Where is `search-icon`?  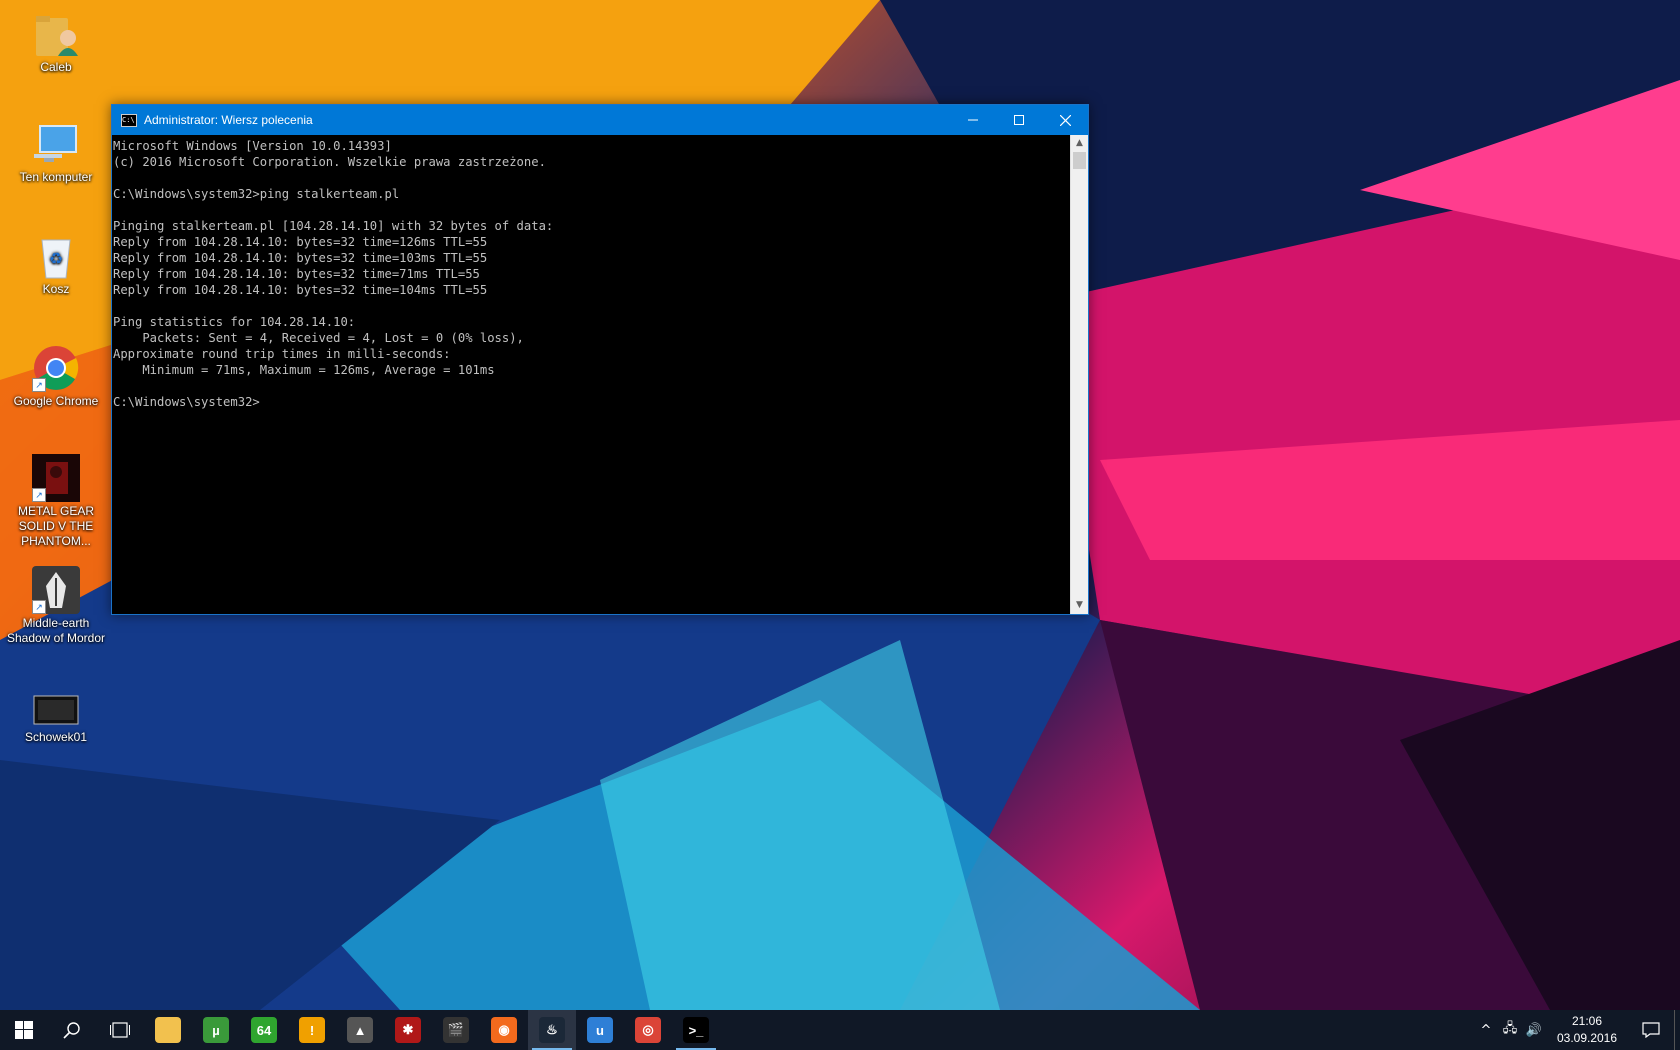
search-icon is located at coordinates (71, 1030).